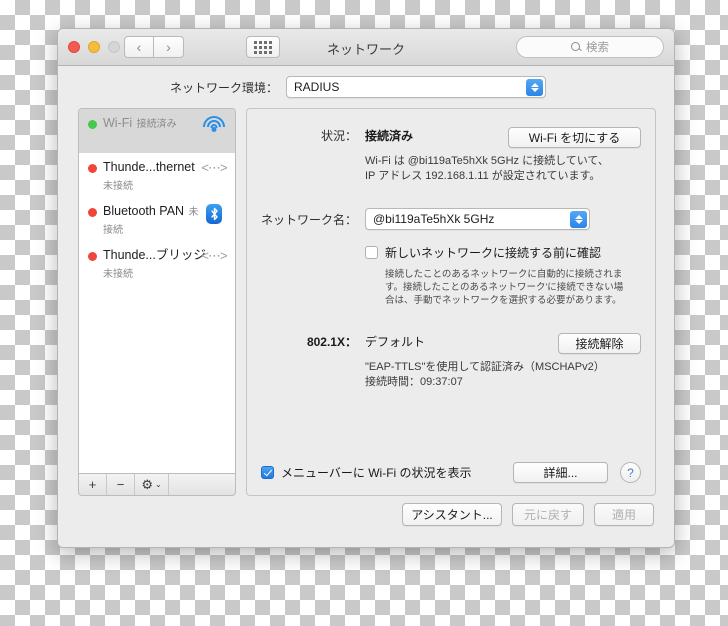 The width and height of the screenshot is (728, 626). I want to click on network-environment-label: ネットワーク環境：, so click(223, 87).